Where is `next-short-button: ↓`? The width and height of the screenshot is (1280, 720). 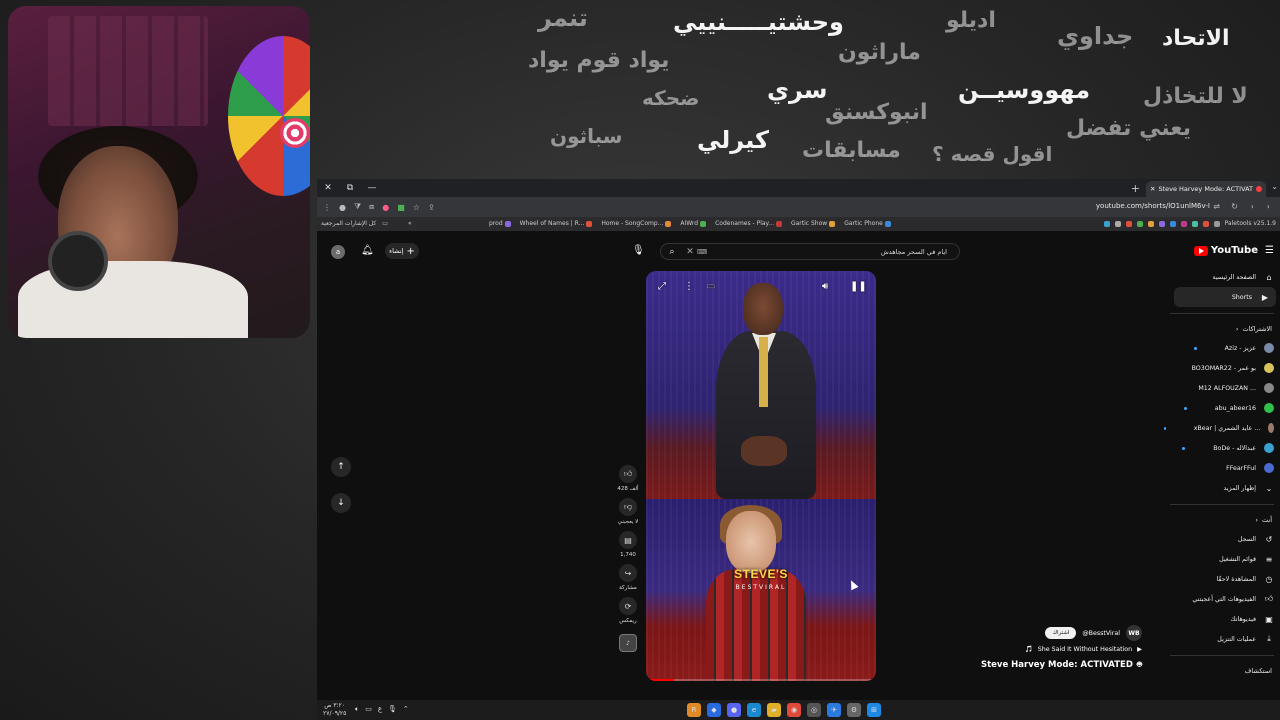 next-short-button: ↓ is located at coordinates (341, 503).